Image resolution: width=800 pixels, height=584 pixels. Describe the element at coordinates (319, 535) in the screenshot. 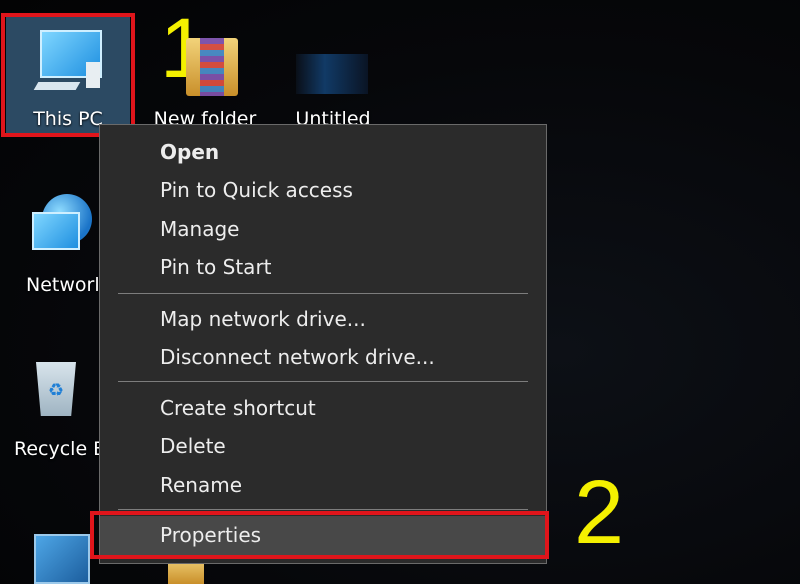

I see `step-2-highlight-box` at that location.